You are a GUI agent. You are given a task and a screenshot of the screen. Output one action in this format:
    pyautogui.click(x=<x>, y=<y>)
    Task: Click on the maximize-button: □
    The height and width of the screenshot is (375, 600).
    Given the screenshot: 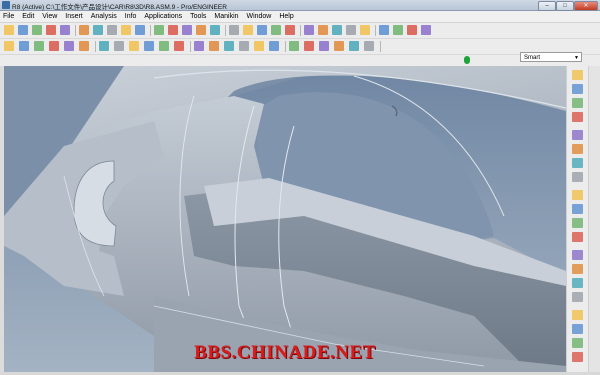 What is the action you would take?
    pyautogui.click(x=565, y=6)
    